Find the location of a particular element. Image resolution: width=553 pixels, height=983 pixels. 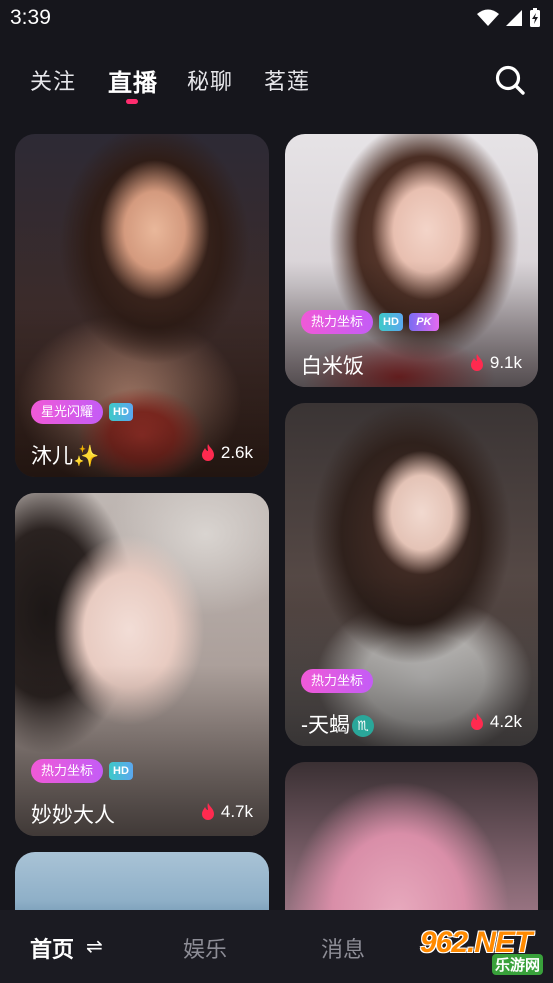

nav-entertainment: 娱乐 is located at coordinates (205, 948).